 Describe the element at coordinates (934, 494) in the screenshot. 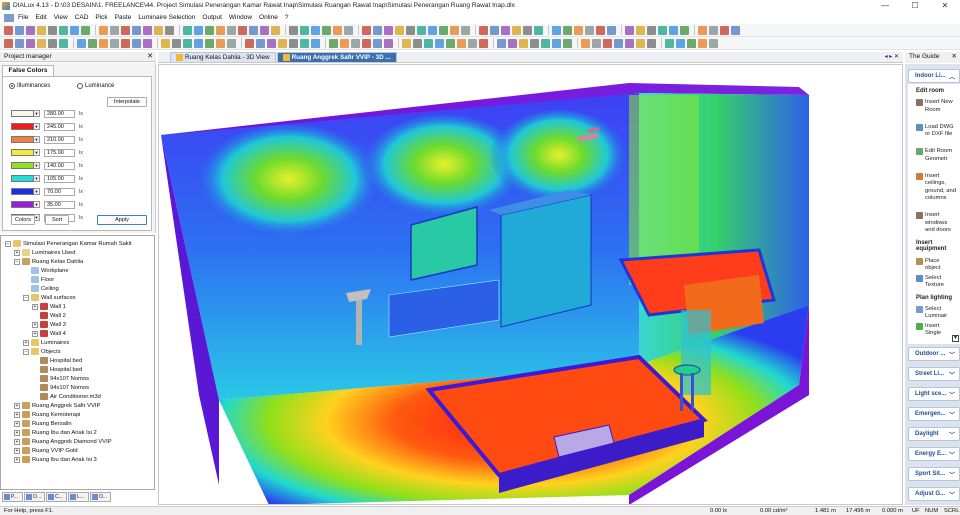

I see `guide-section: Adjust G... ﹀` at that location.